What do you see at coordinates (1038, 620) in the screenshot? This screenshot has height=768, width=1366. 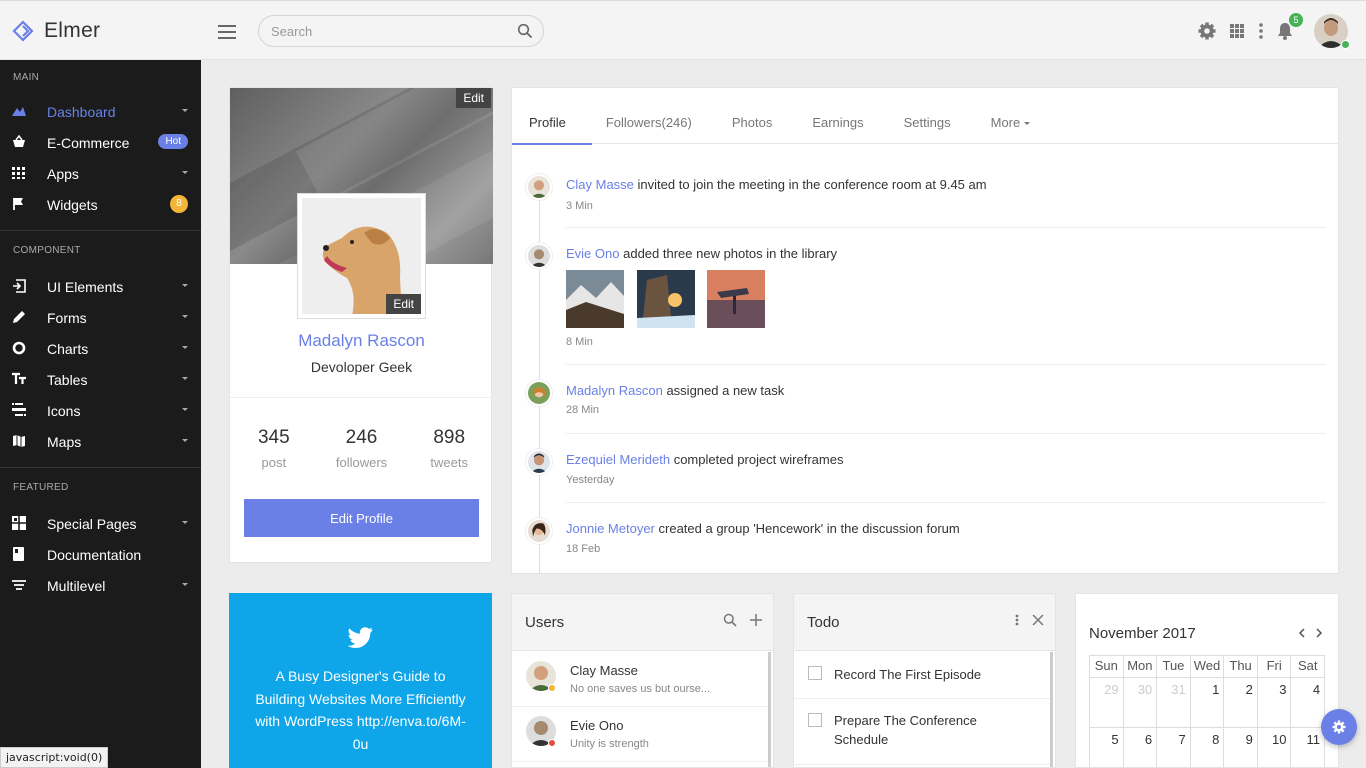 I see `close-icon` at bounding box center [1038, 620].